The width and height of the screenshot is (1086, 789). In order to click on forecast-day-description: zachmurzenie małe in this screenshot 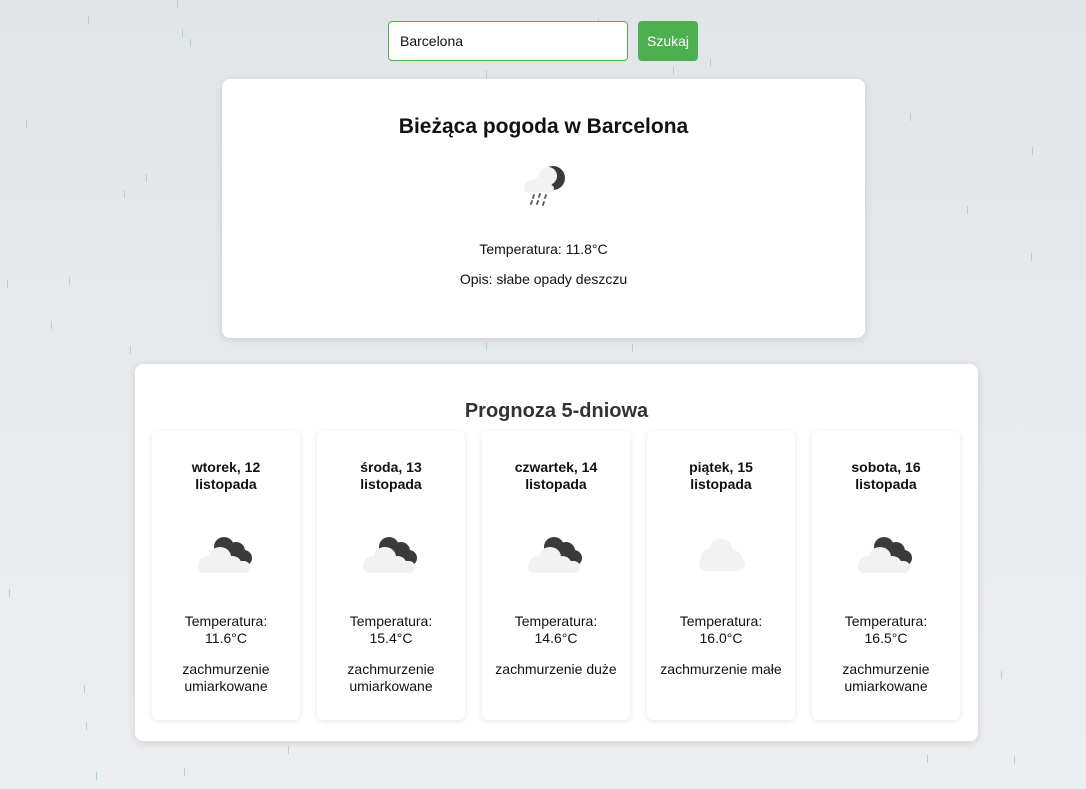, I will do `click(721, 669)`.